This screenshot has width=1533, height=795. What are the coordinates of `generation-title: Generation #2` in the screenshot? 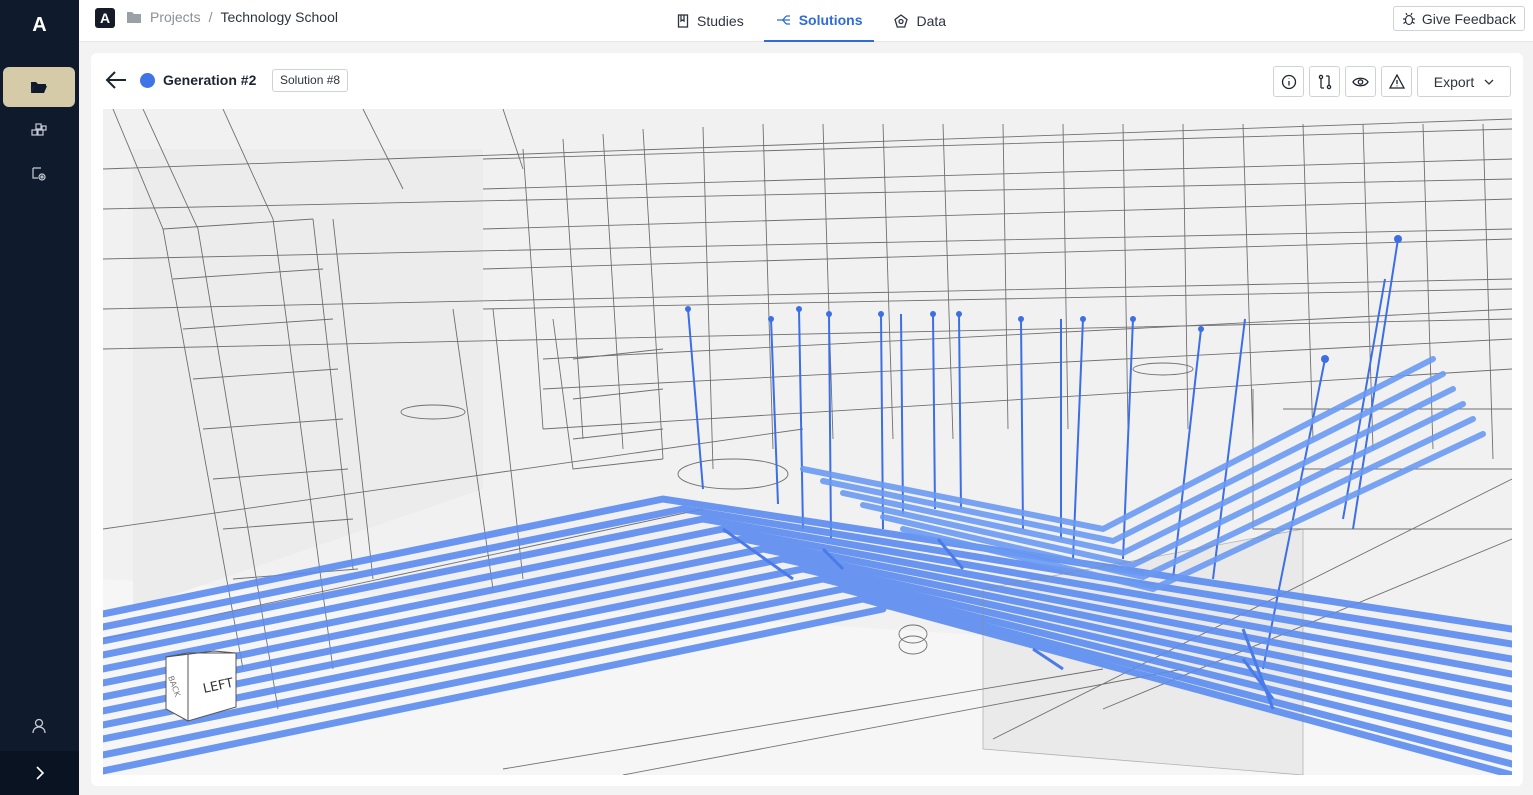 It's located at (210, 80).